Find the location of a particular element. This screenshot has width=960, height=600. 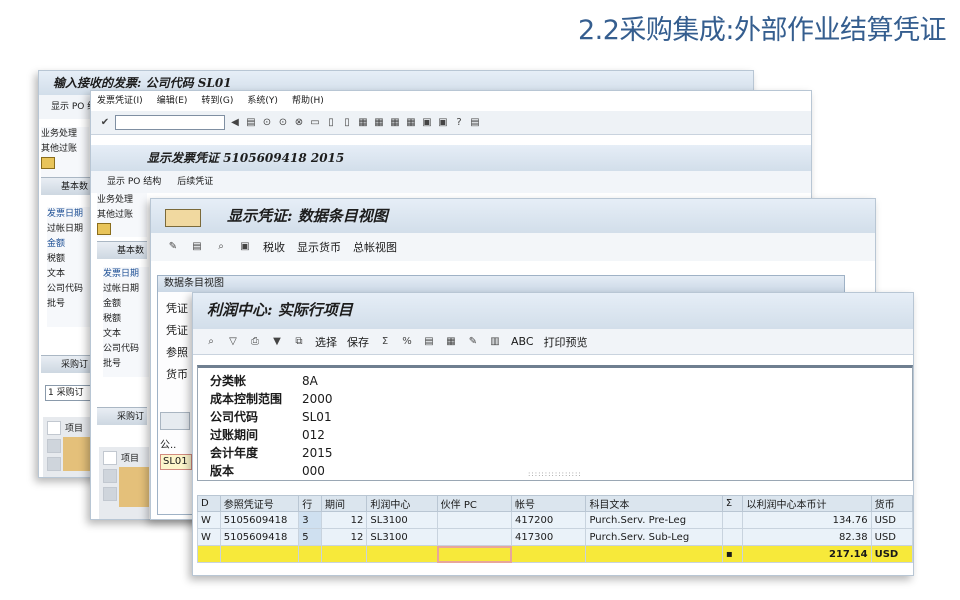

save-layout-button: 保存 is located at coordinates (358, 342).